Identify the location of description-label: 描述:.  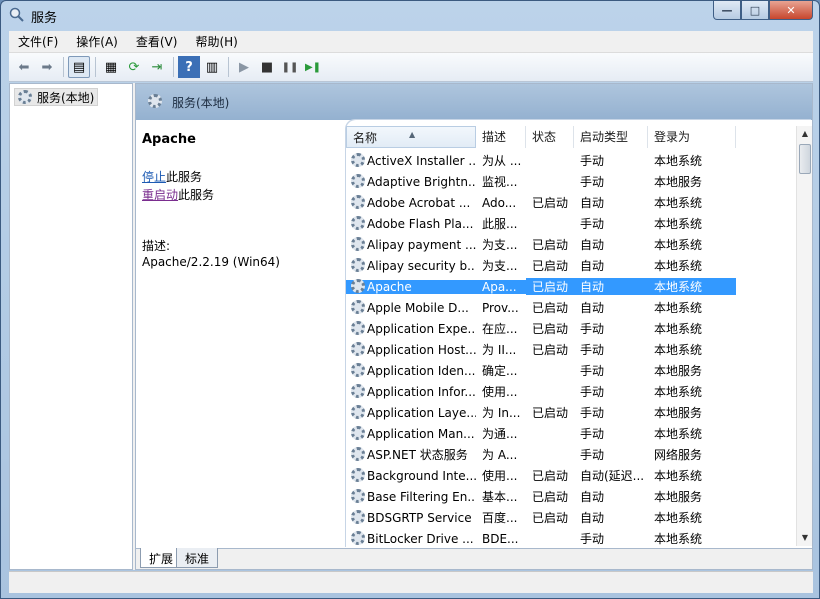
(156, 246).